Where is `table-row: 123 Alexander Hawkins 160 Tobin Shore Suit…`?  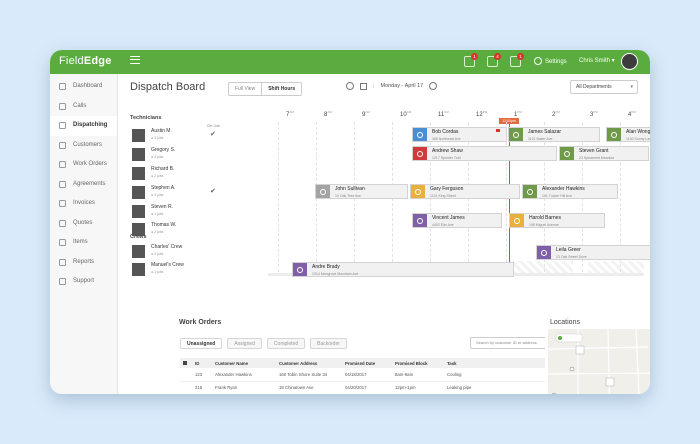
table-row: 123 Alexander Hawkins 160 Tobin Shore Suit… is located at coordinates (383, 375).